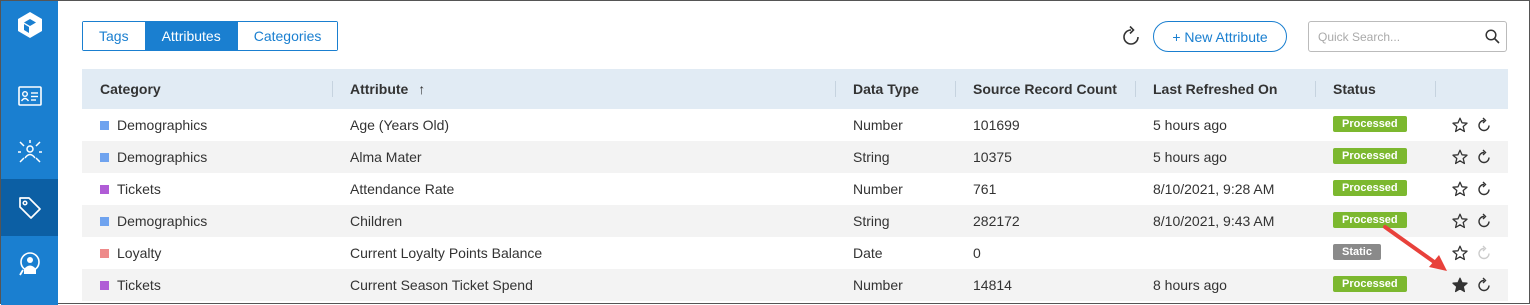 Image resolution: width=1530 pixels, height=305 pixels. Describe the element at coordinates (191, 36) in the screenshot. I see `tab-attributes: Attributes` at that location.